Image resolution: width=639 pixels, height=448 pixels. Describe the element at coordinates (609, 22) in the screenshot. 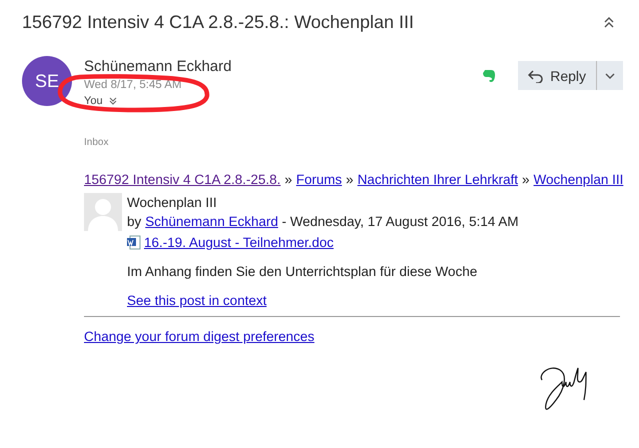

I see `collapse-icon` at that location.